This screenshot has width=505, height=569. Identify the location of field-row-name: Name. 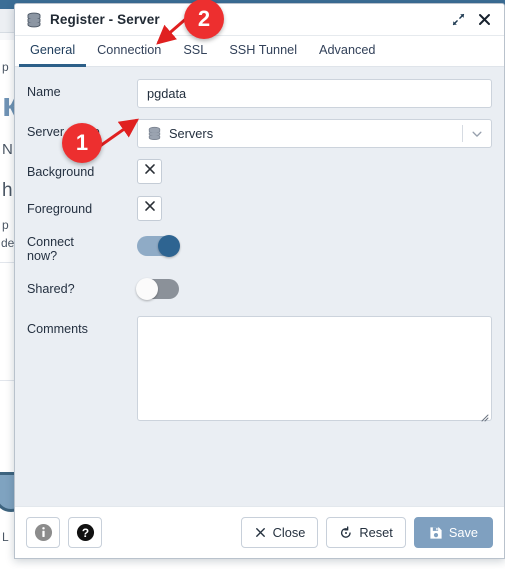
(259, 93).